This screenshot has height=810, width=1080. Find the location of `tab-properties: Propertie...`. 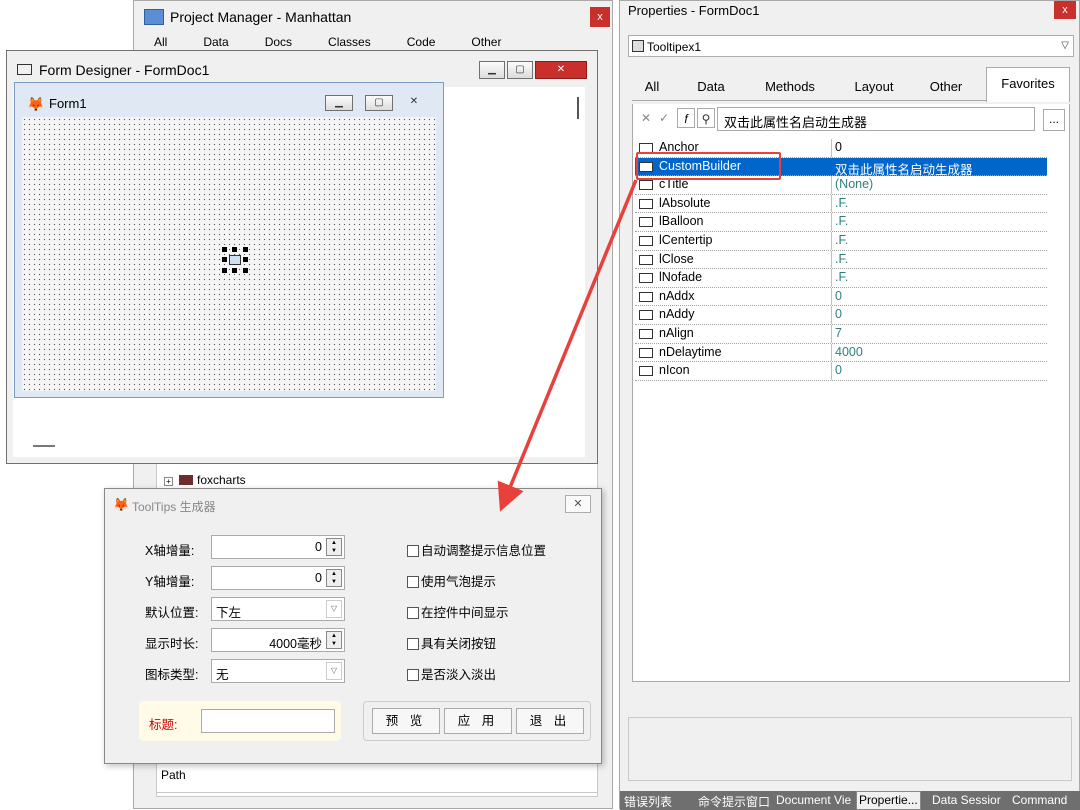

tab-properties: Propertie... is located at coordinates (888, 800).